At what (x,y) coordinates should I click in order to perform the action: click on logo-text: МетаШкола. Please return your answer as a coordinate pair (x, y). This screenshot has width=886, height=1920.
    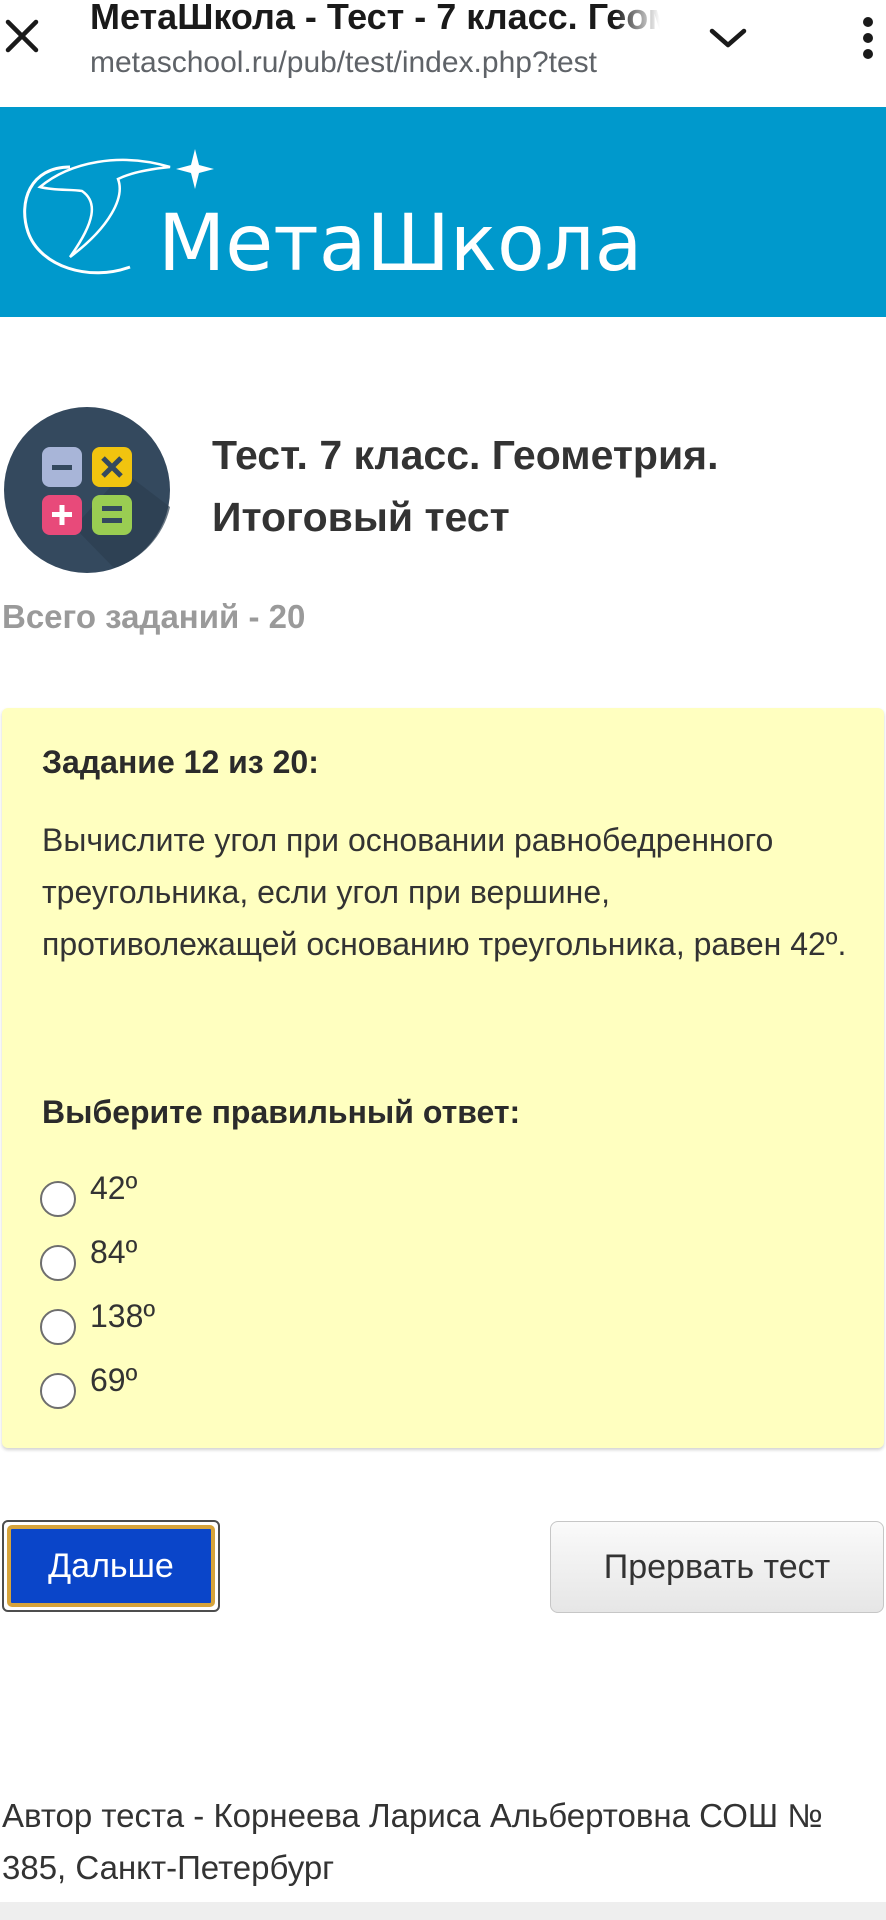
    Looking at the image, I should click on (400, 244).